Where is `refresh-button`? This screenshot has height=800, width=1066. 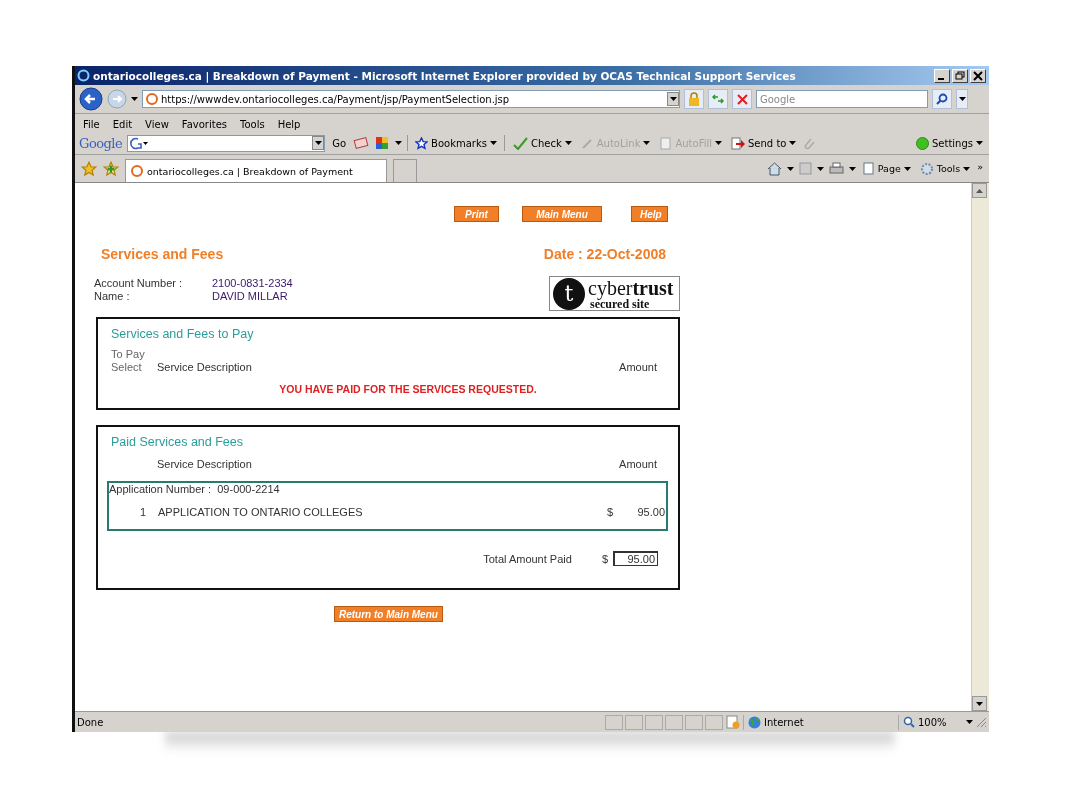
refresh-button is located at coordinates (718, 99).